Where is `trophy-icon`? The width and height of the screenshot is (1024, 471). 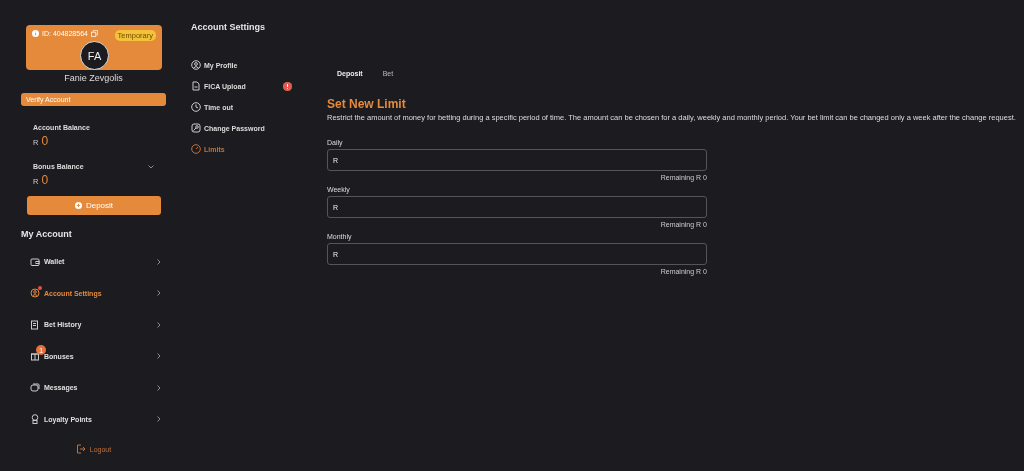 trophy-icon is located at coordinates (35, 419).